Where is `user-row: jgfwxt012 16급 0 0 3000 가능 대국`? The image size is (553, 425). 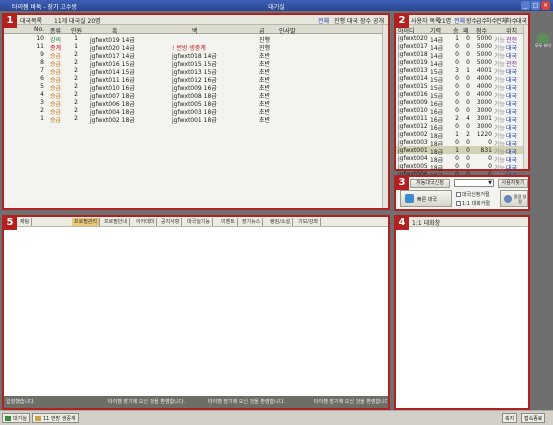
user-row: jgfwxt012 16급 0 0 3000 가능 대국 is located at coordinates (462, 127).